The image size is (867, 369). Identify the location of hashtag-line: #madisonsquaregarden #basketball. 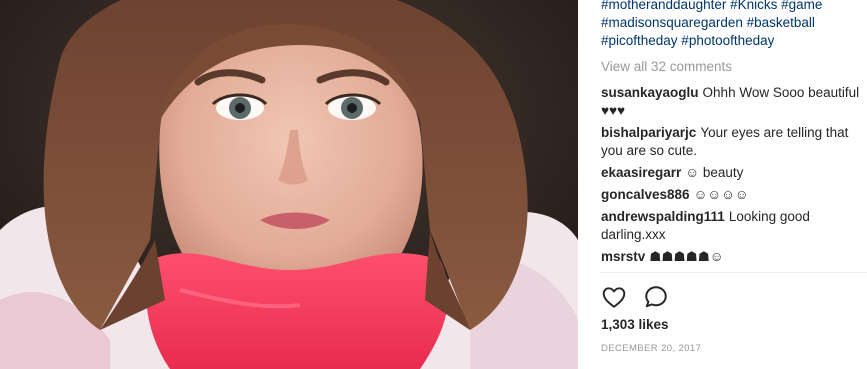
(732, 23).